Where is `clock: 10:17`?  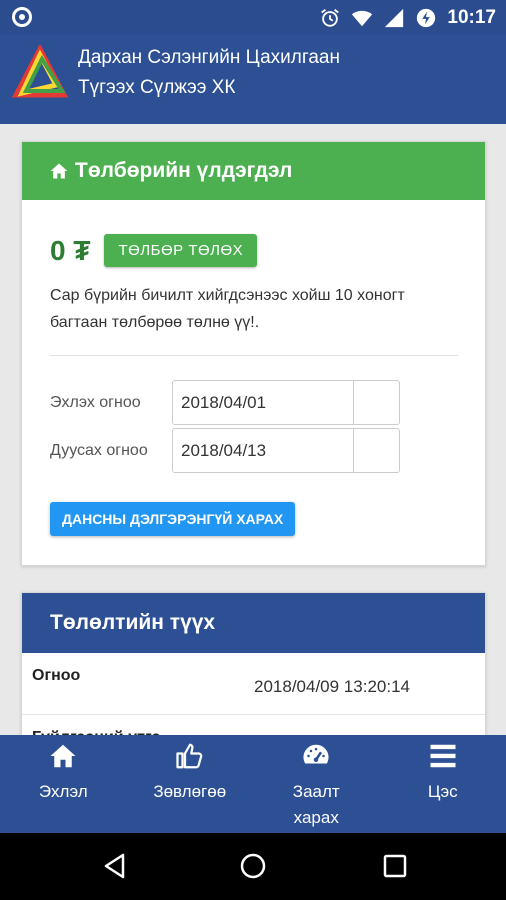 clock: 10:17 is located at coordinates (471, 17).